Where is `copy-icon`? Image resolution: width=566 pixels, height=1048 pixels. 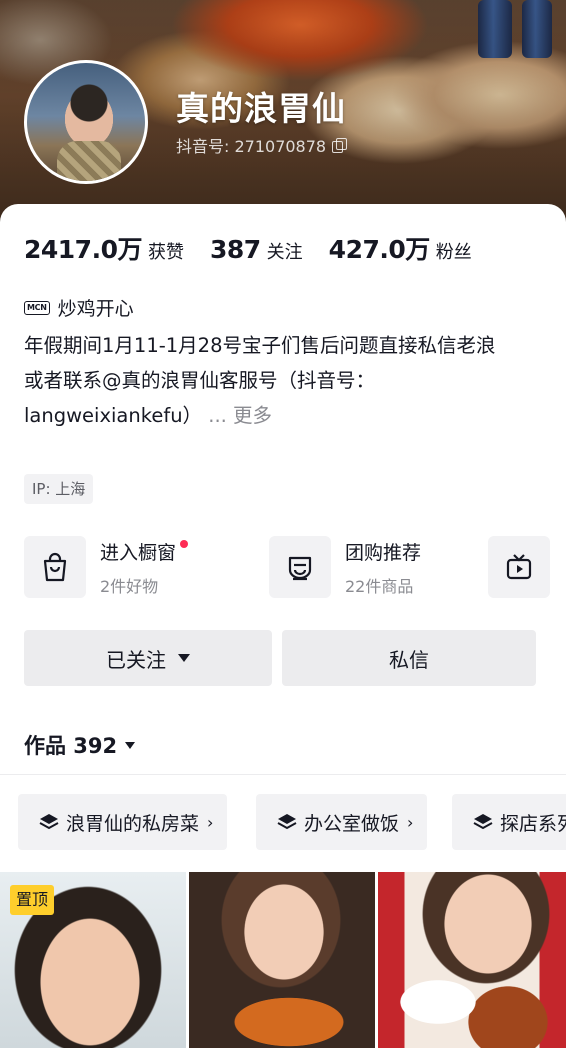 copy-icon is located at coordinates (340, 145).